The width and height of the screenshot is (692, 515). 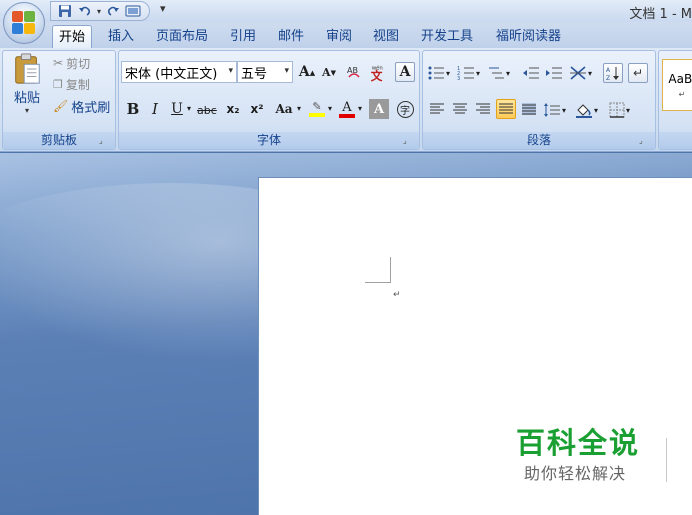 What do you see at coordinates (460, 109) in the screenshot?
I see `align-center-button` at bounding box center [460, 109].